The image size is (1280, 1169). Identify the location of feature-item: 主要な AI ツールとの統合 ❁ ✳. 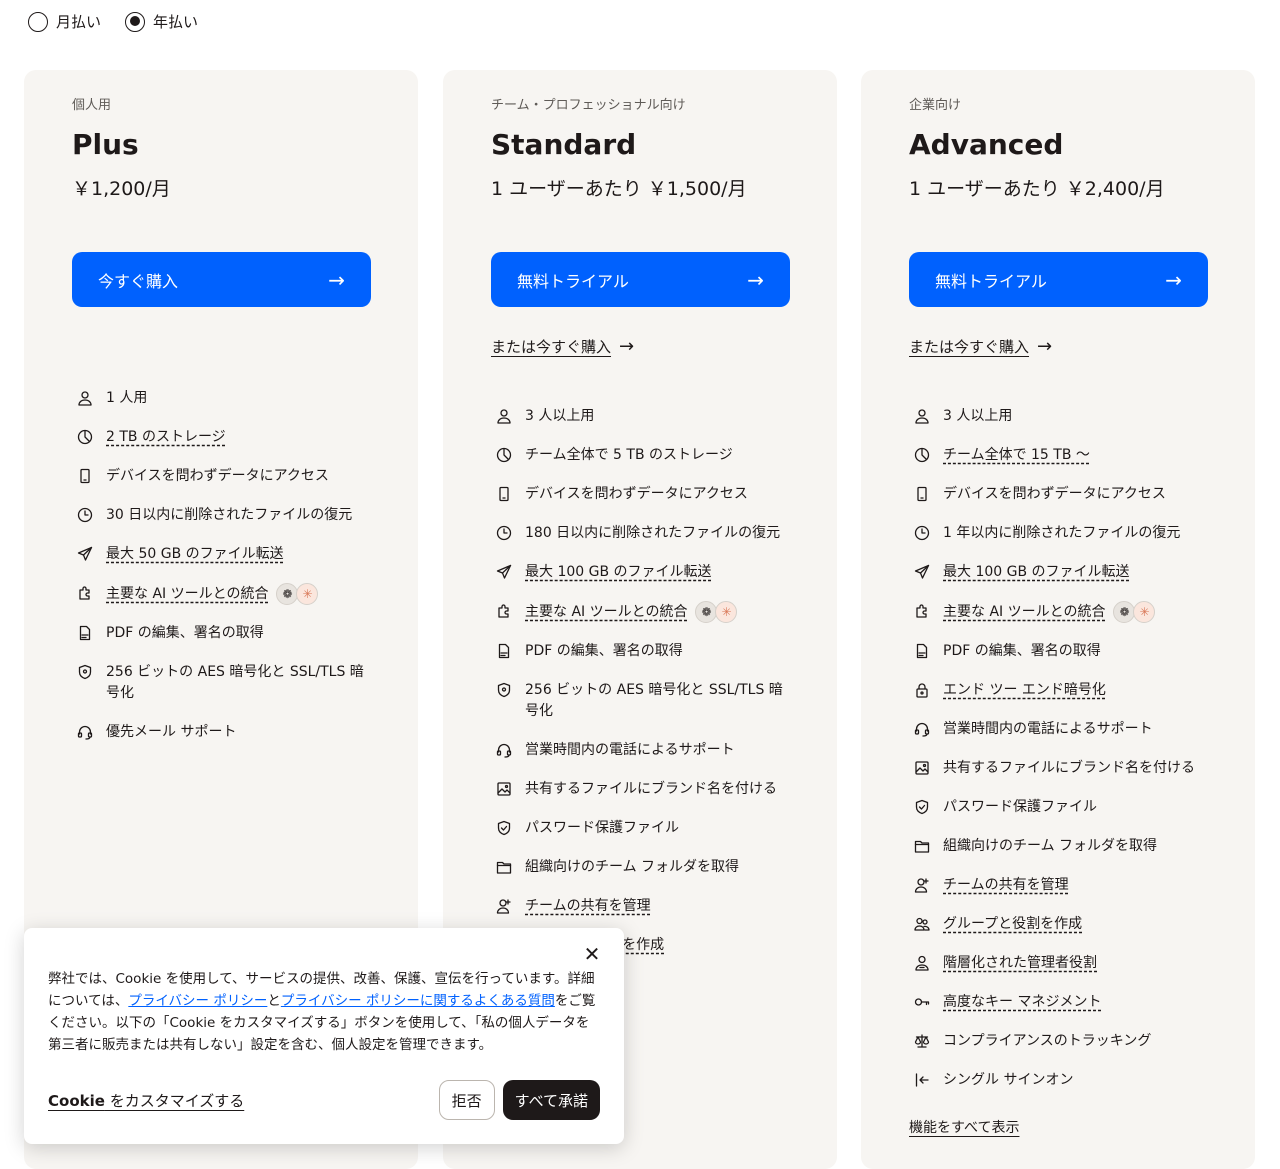
(1060, 612).